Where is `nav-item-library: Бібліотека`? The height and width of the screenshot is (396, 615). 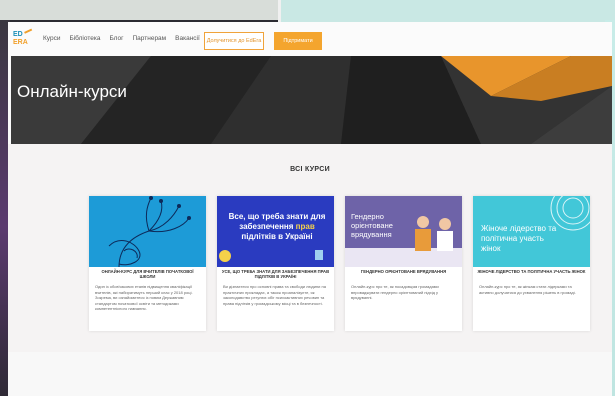
nav-item-library: Бібліотека is located at coordinates (84, 38).